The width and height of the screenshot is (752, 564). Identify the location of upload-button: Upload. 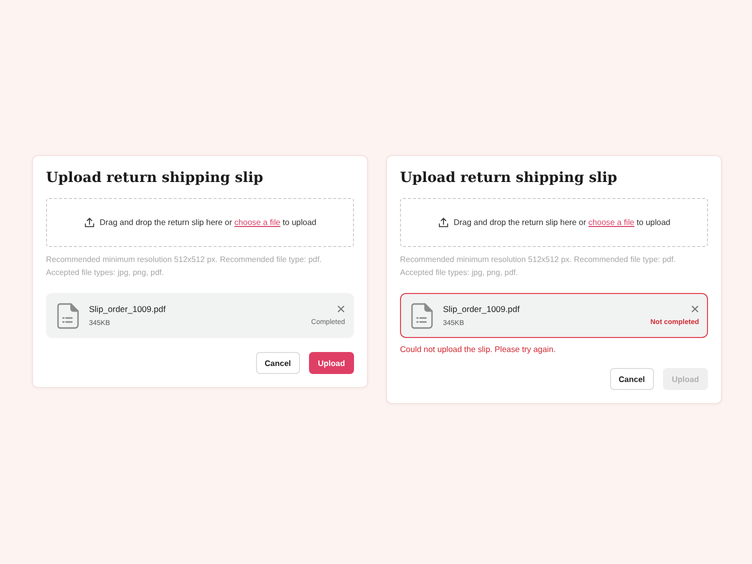
(331, 363).